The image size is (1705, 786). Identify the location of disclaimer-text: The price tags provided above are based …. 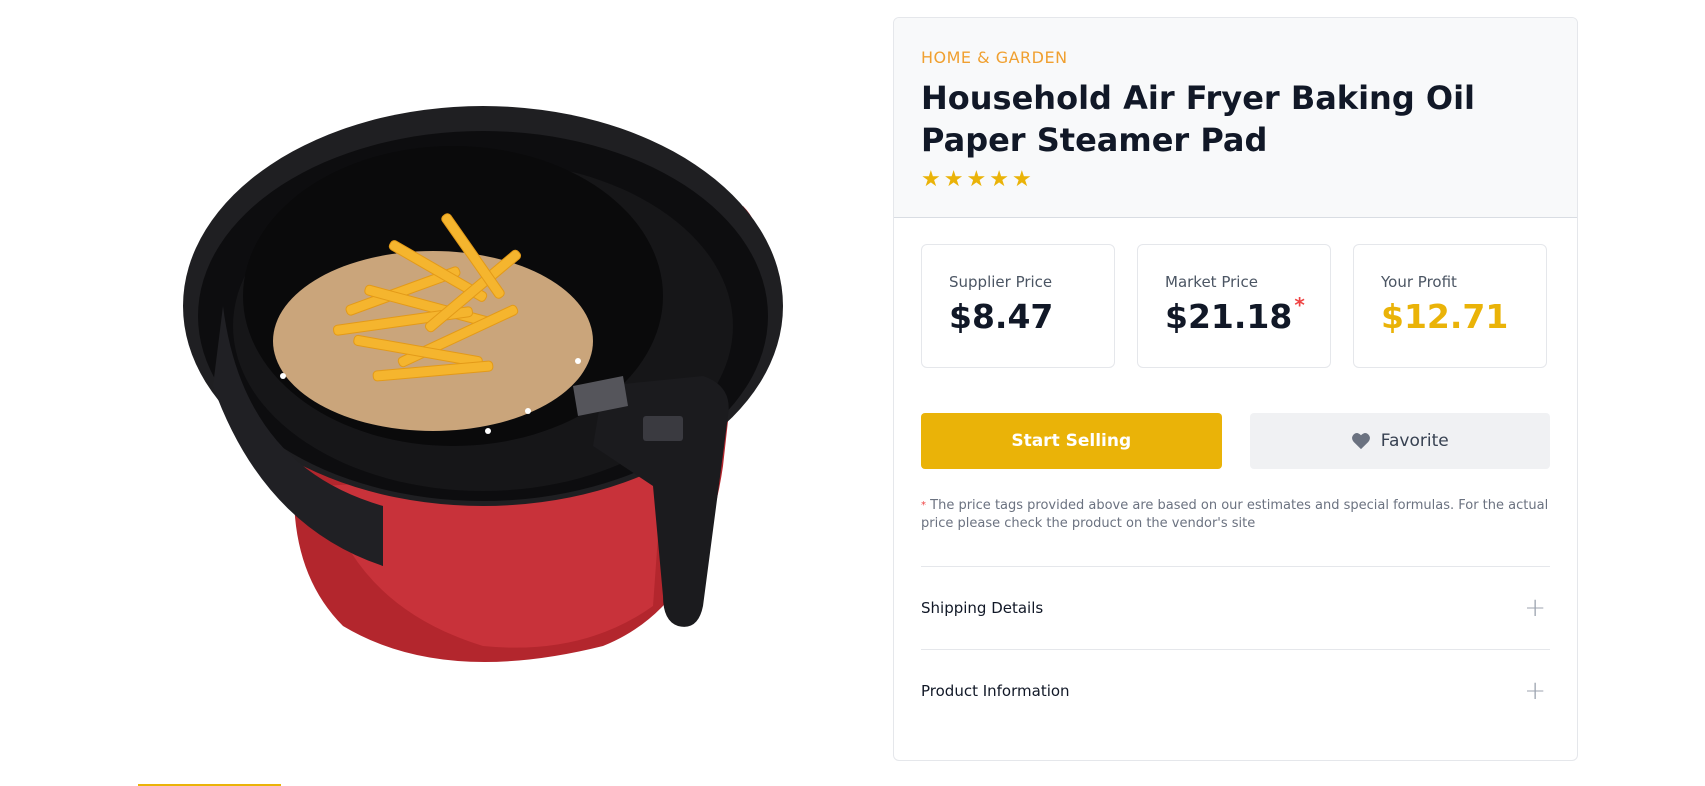
(1235, 514).